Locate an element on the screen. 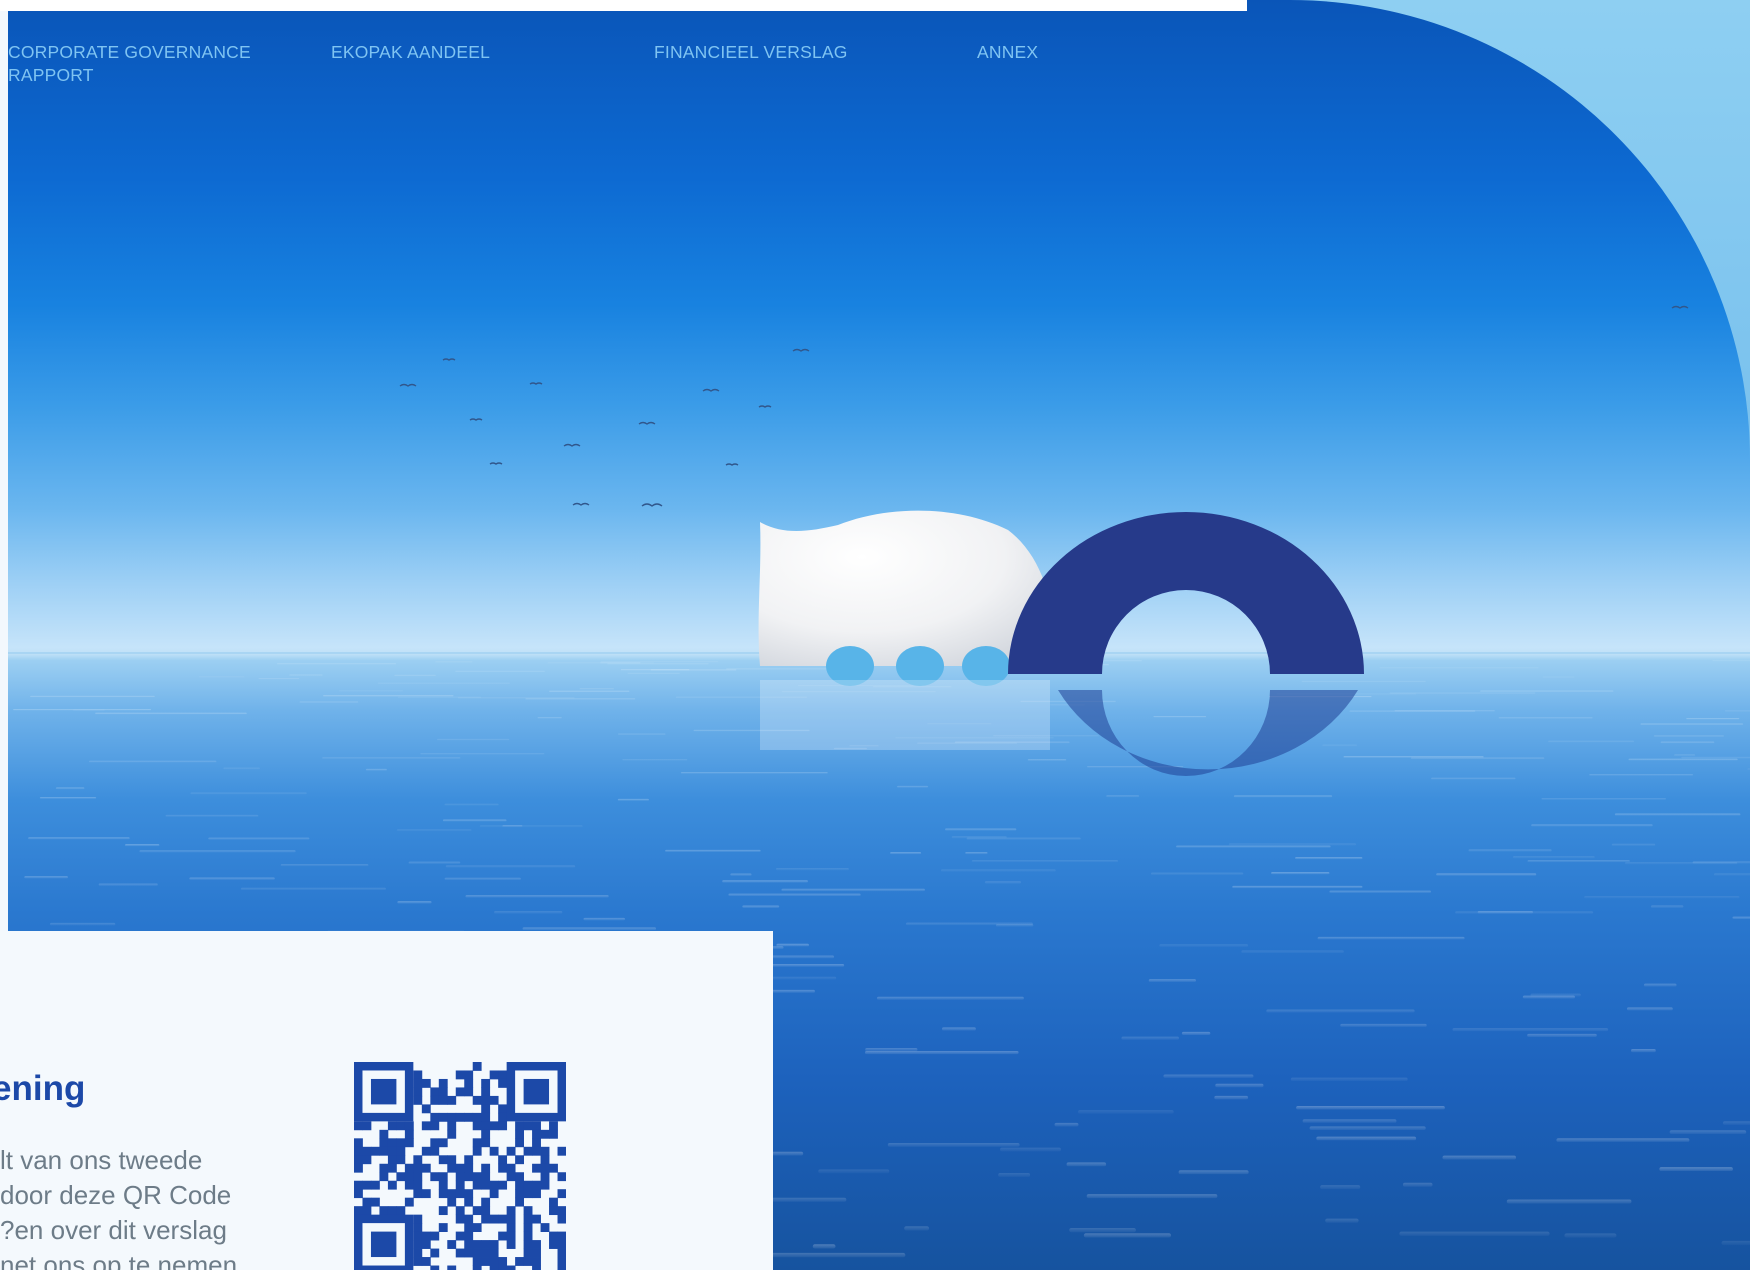 The image size is (1750, 1270). qr-code-graphic is located at coordinates (460, 1166).